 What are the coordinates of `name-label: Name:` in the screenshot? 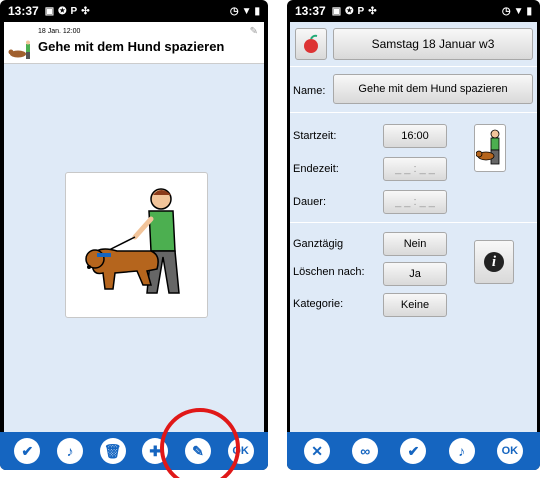 It's located at (309, 91).